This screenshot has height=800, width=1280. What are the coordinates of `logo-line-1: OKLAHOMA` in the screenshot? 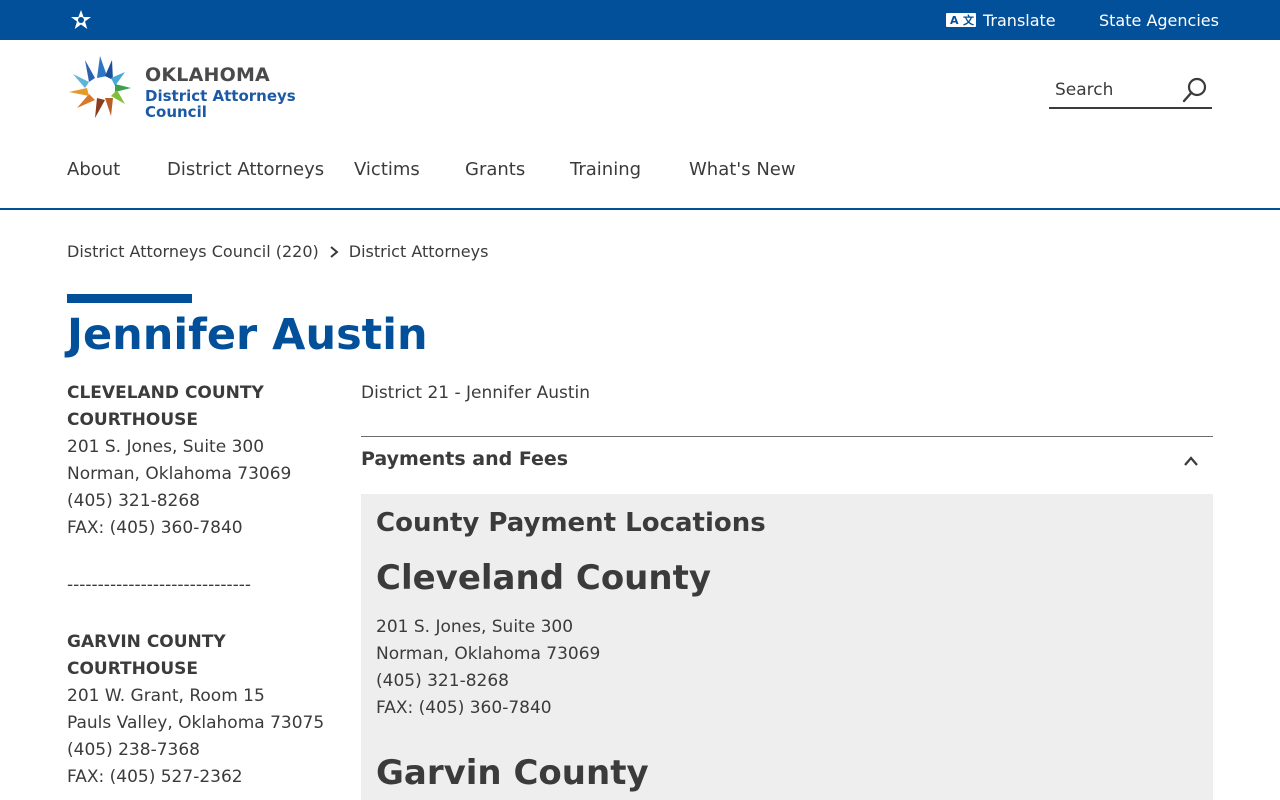 It's located at (207, 75).